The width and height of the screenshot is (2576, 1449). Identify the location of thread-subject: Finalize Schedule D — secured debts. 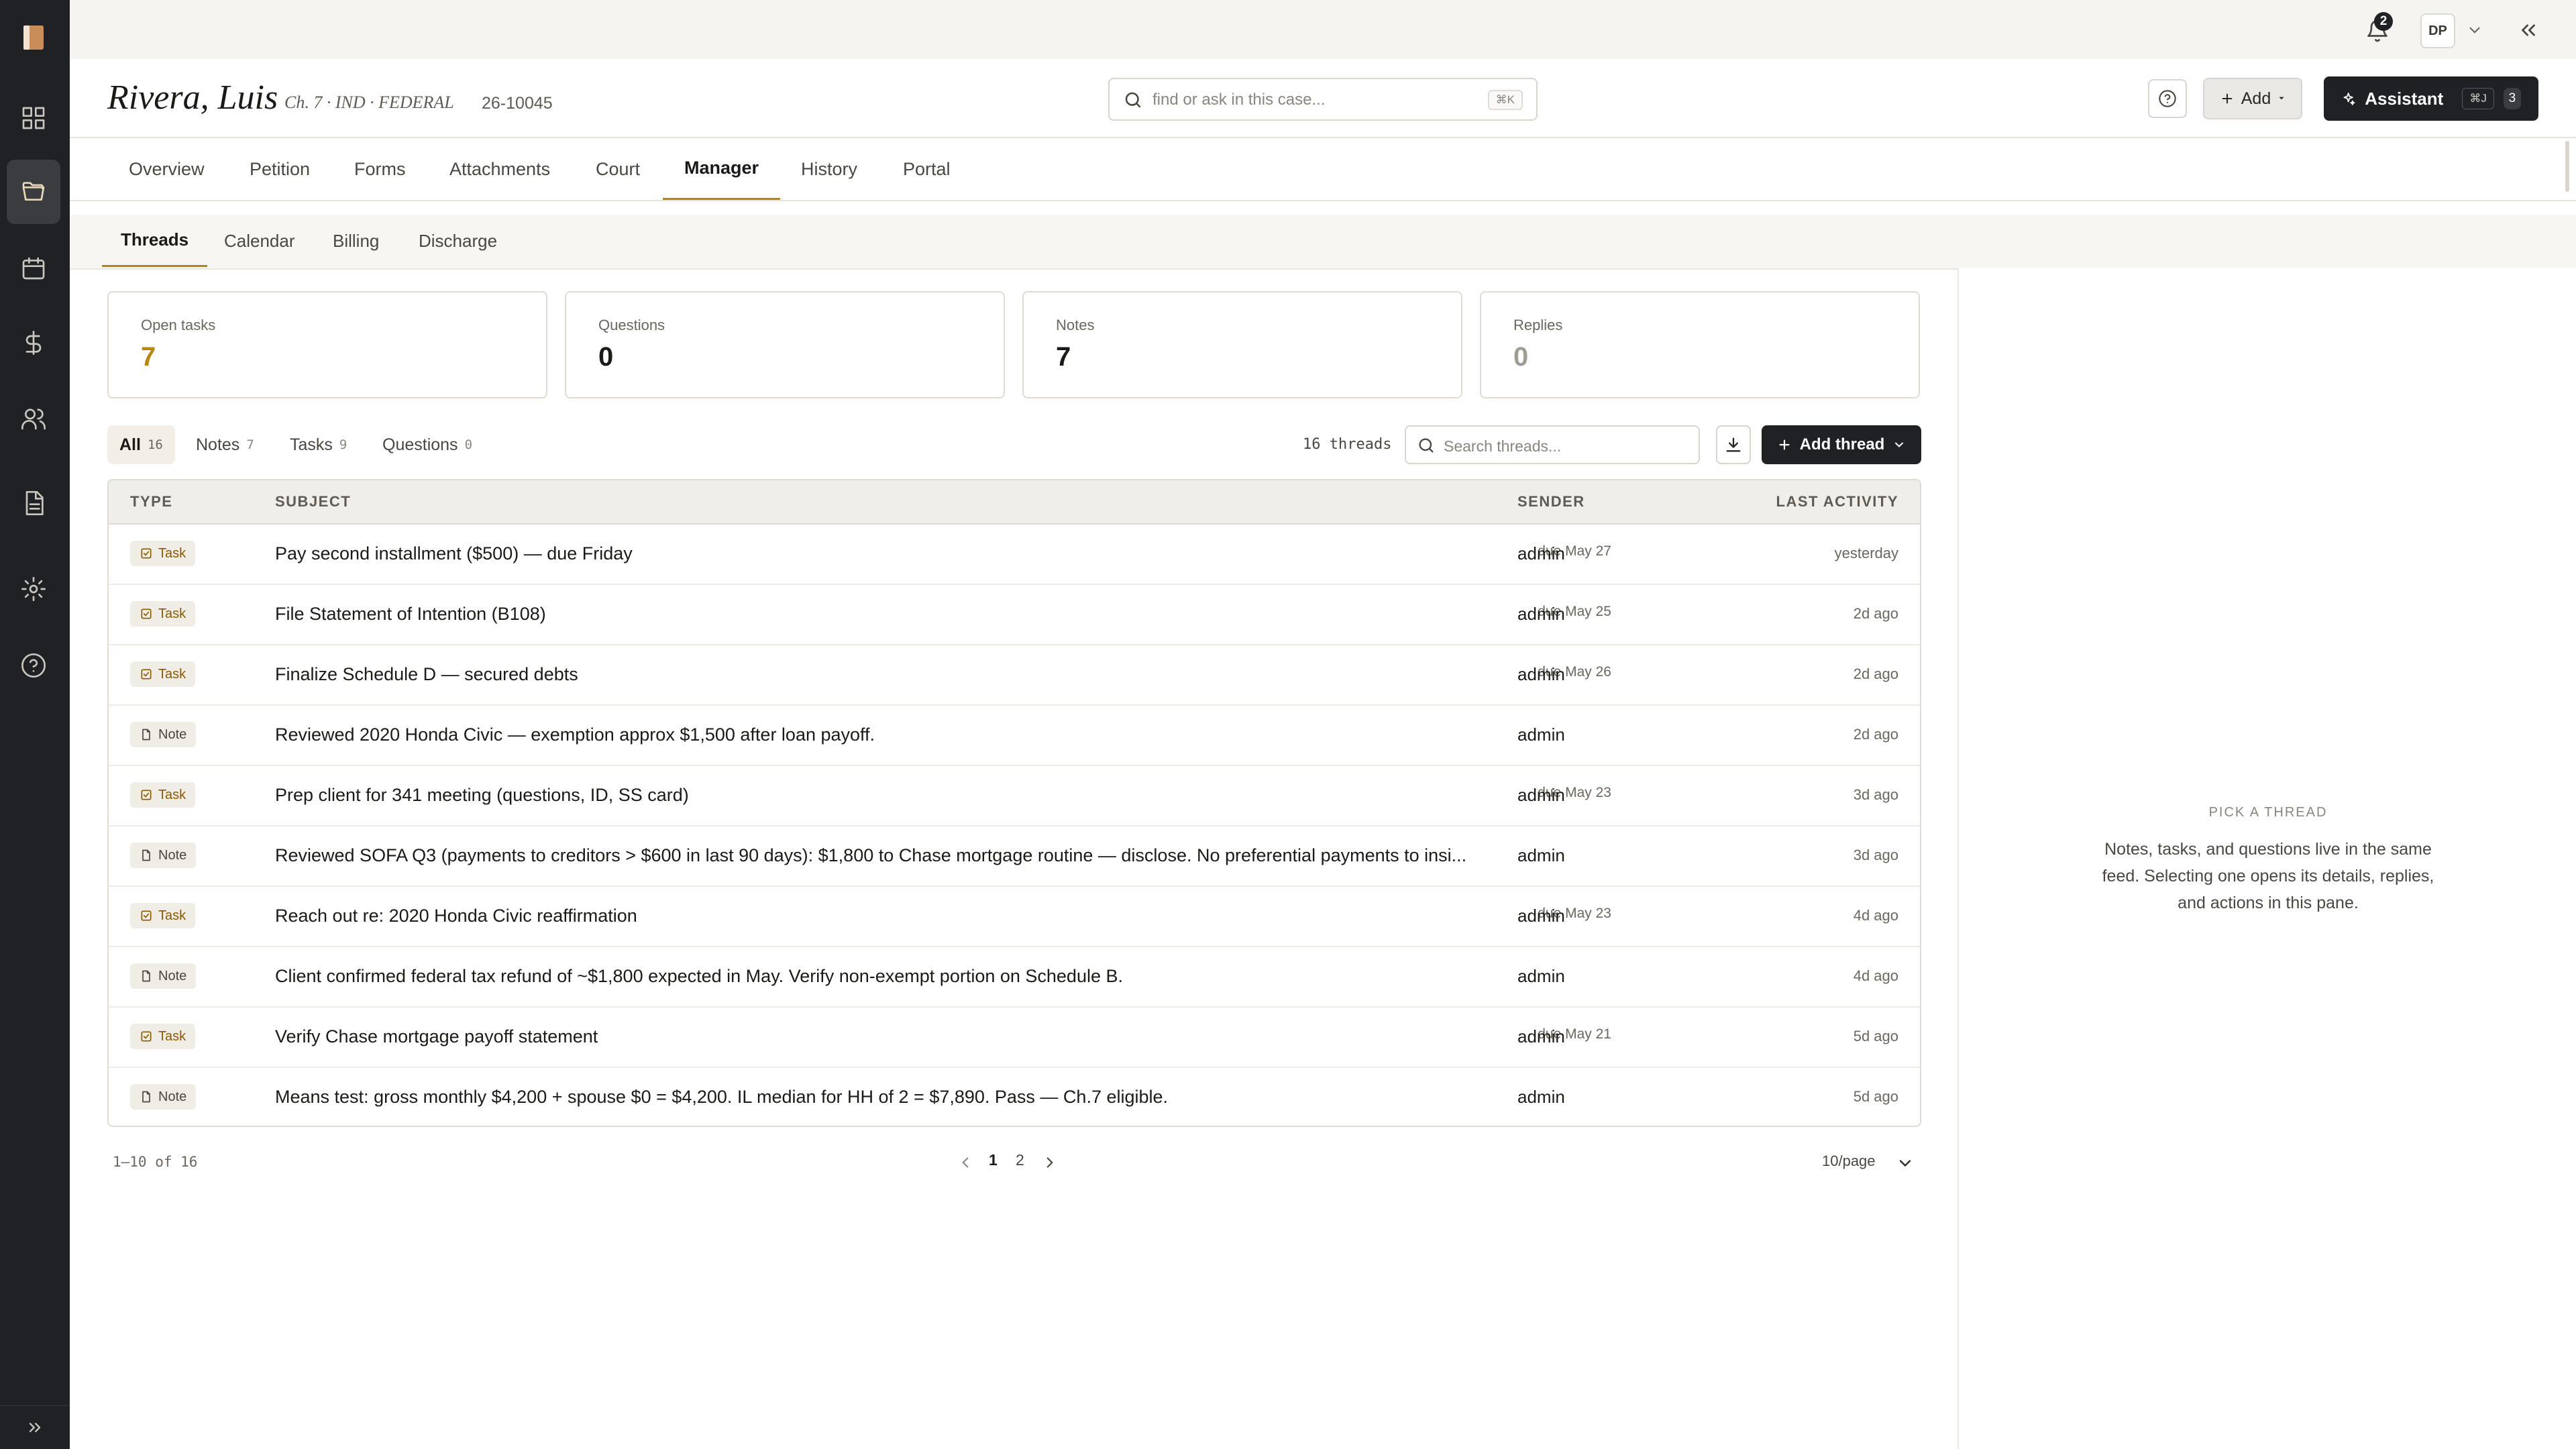
(845, 674).